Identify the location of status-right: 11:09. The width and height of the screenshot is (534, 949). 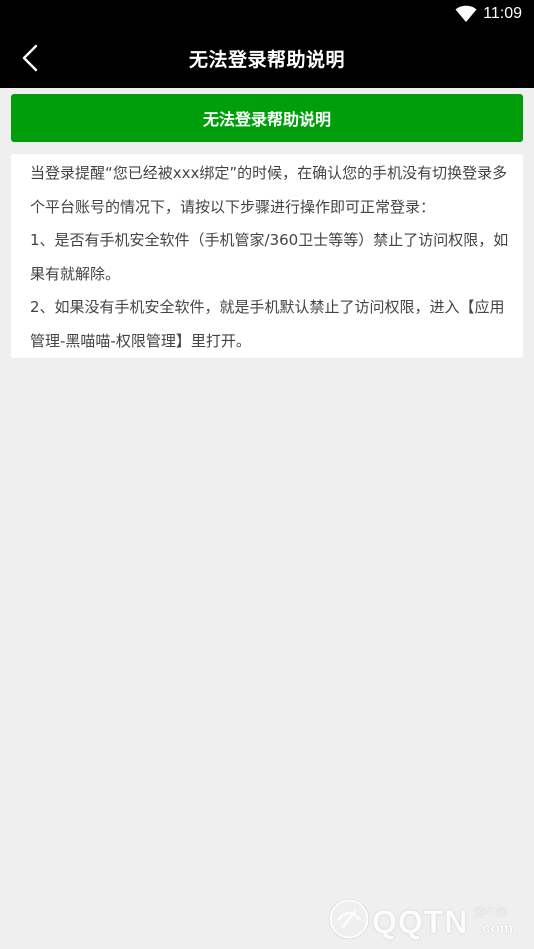
(488, 14).